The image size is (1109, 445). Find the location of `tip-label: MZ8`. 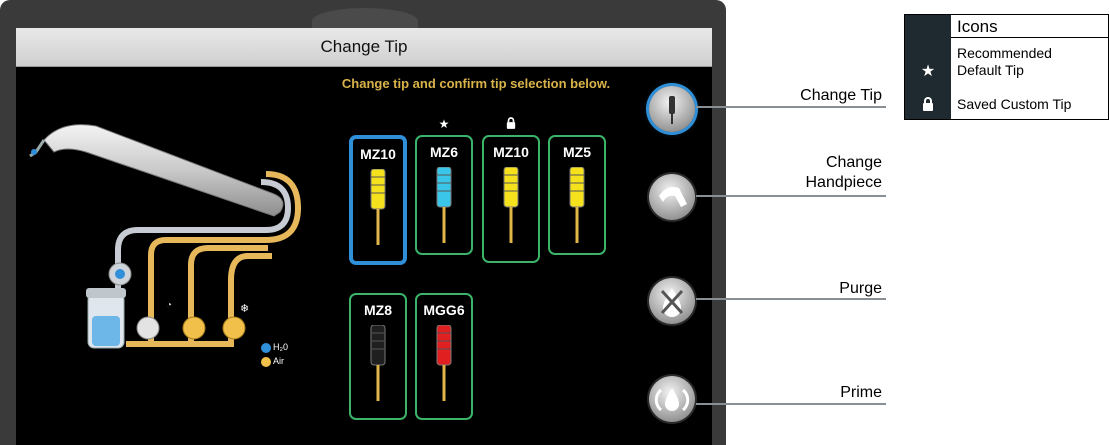

tip-label: MZ8 is located at coordinates (378, 310).